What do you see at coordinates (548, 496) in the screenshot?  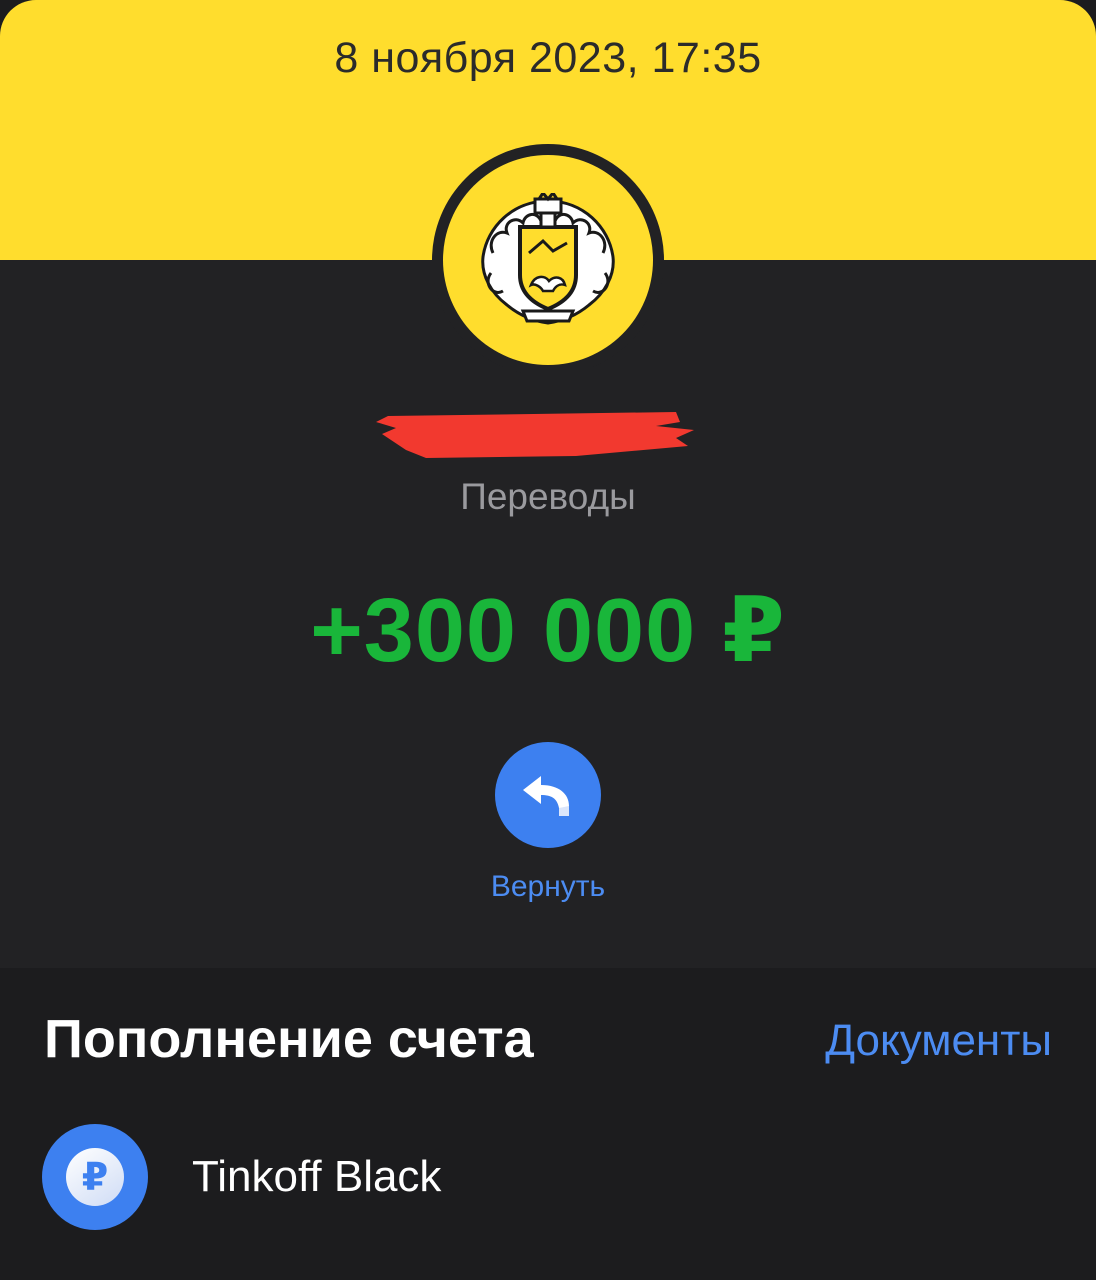 I see `operation-category: Переводы` at bounding box center [548, 496].